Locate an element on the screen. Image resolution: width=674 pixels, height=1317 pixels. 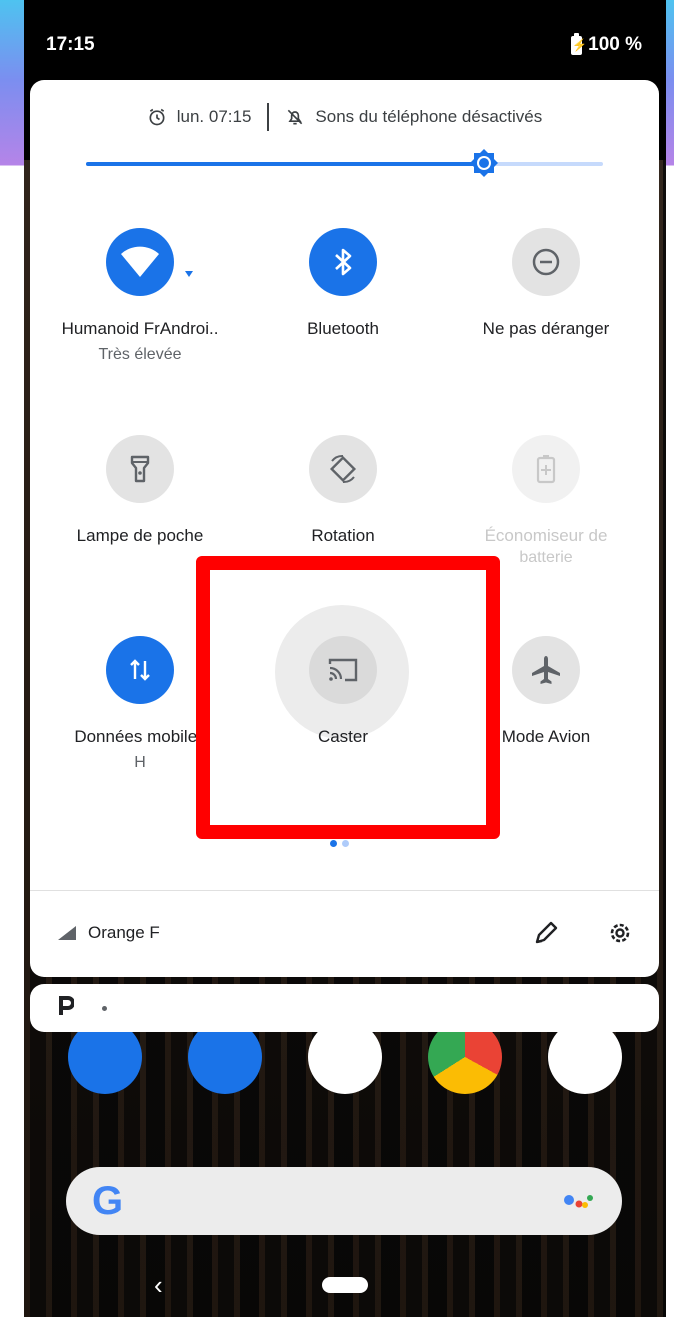
wifi-icon is located at coordinates (140, 262).